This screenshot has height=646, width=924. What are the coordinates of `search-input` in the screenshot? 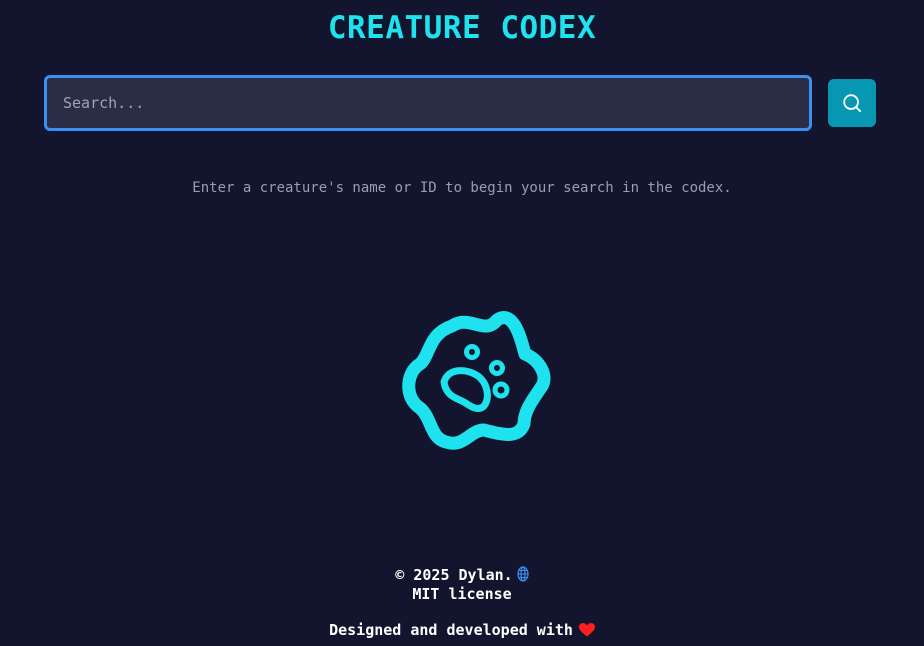 It's located at (428, 103).